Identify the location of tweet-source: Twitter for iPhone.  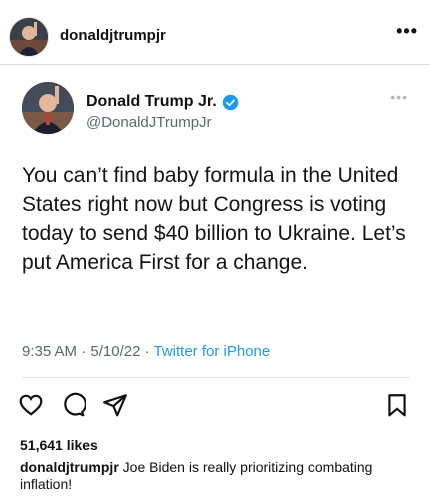
(212, 351).